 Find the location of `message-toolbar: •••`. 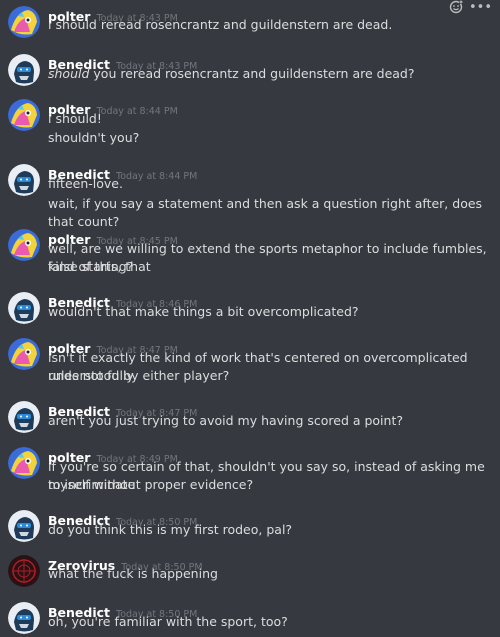

message-toolbar: ••• is located at coordinates (470, 8).